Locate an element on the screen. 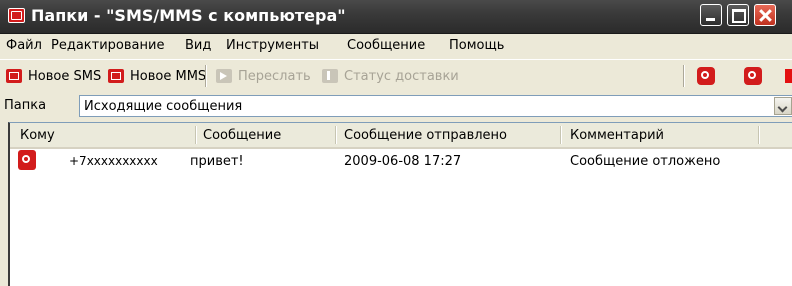  folder-label: Папка is located at coordinates (25, 105).